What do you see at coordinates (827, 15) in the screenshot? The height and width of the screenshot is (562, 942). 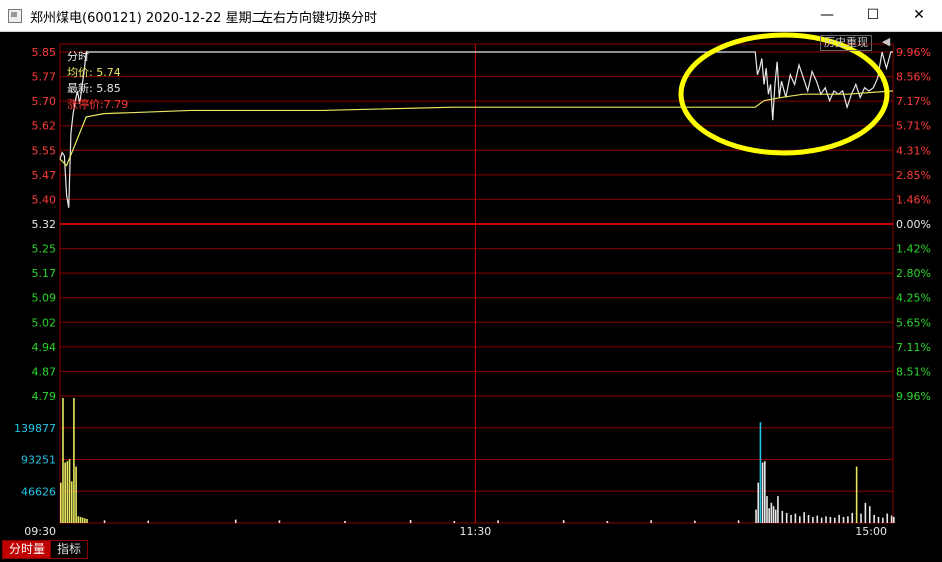 I see `minimize-button: —` at bounding box center [827, 15].